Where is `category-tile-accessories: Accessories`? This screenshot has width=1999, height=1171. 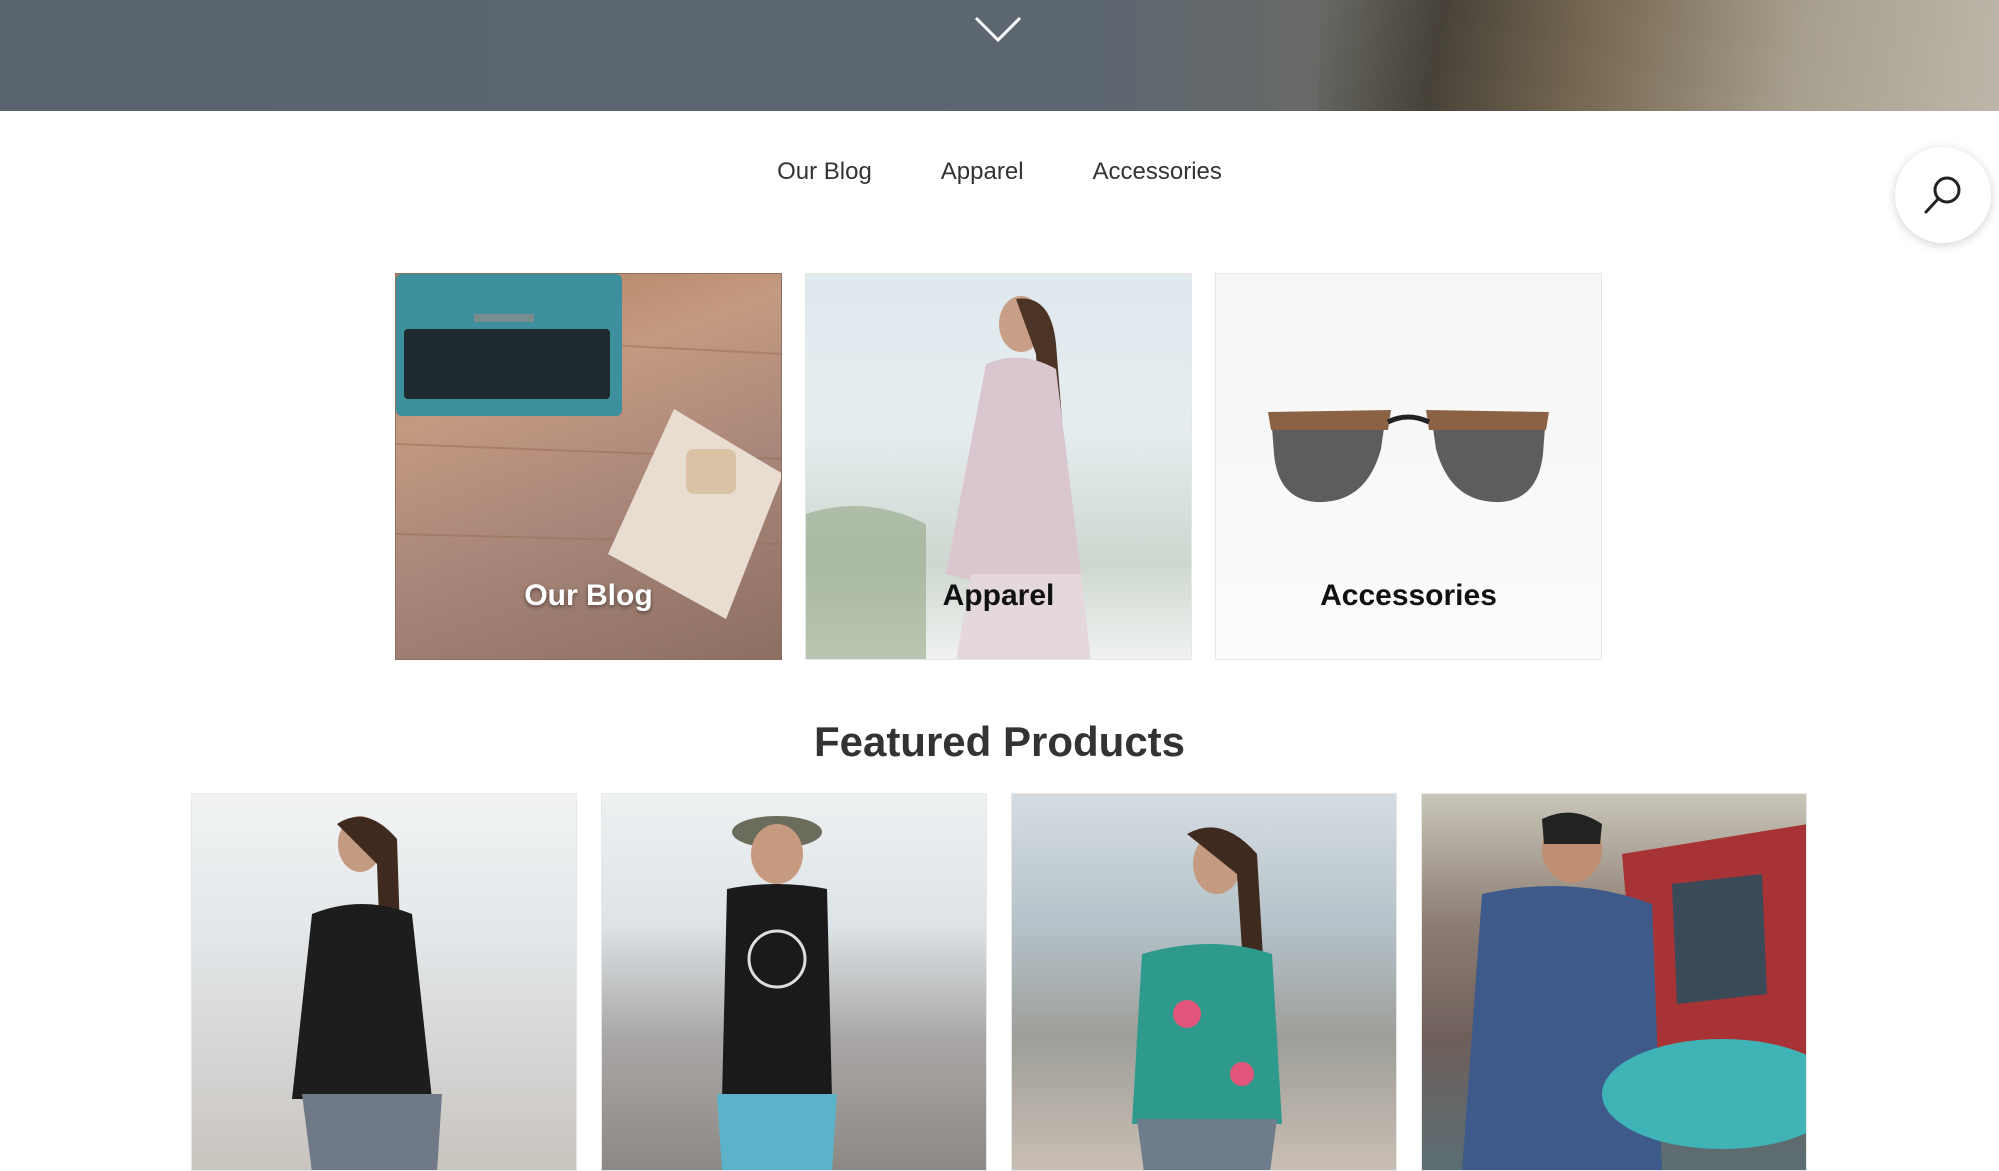
category-tile-accessories: Accessories is located at coordinates (1408, 466).